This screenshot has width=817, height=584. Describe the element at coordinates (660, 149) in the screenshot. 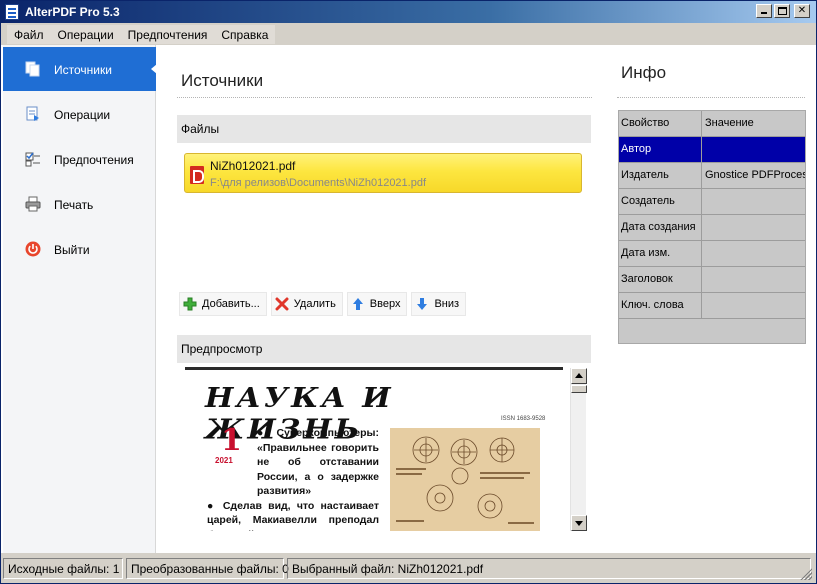

I see `property-key: Автор` at that location.